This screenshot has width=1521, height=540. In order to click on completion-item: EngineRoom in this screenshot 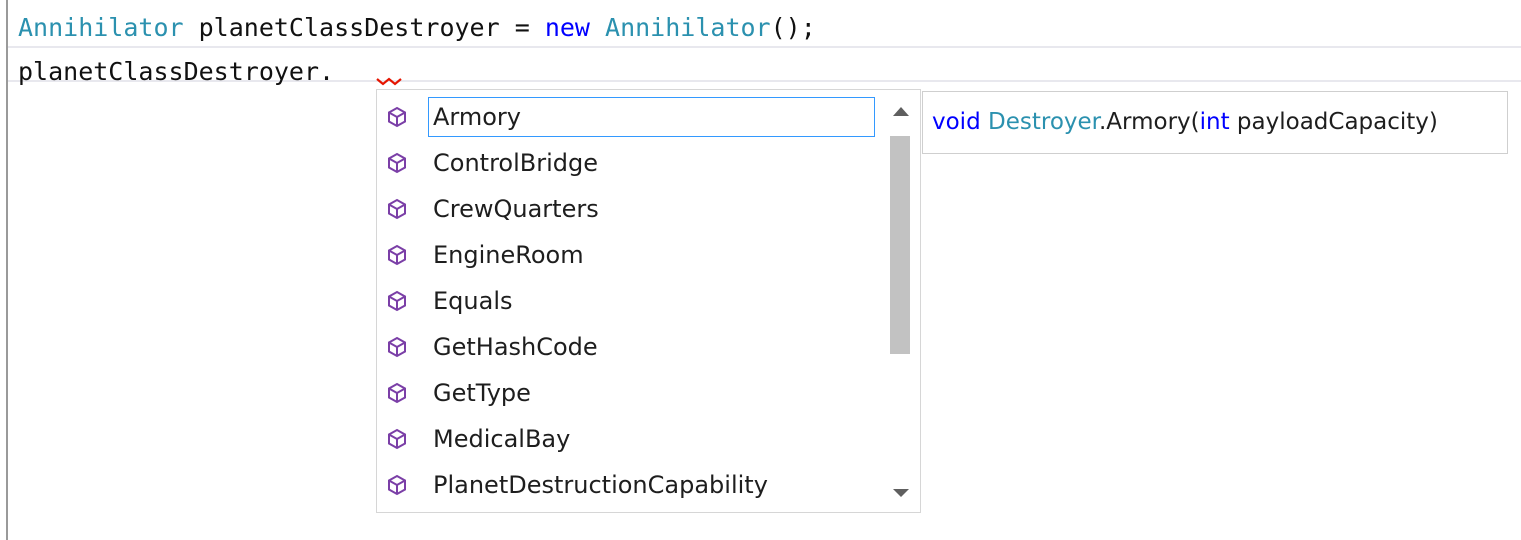, I will do `click(627, 255)`.